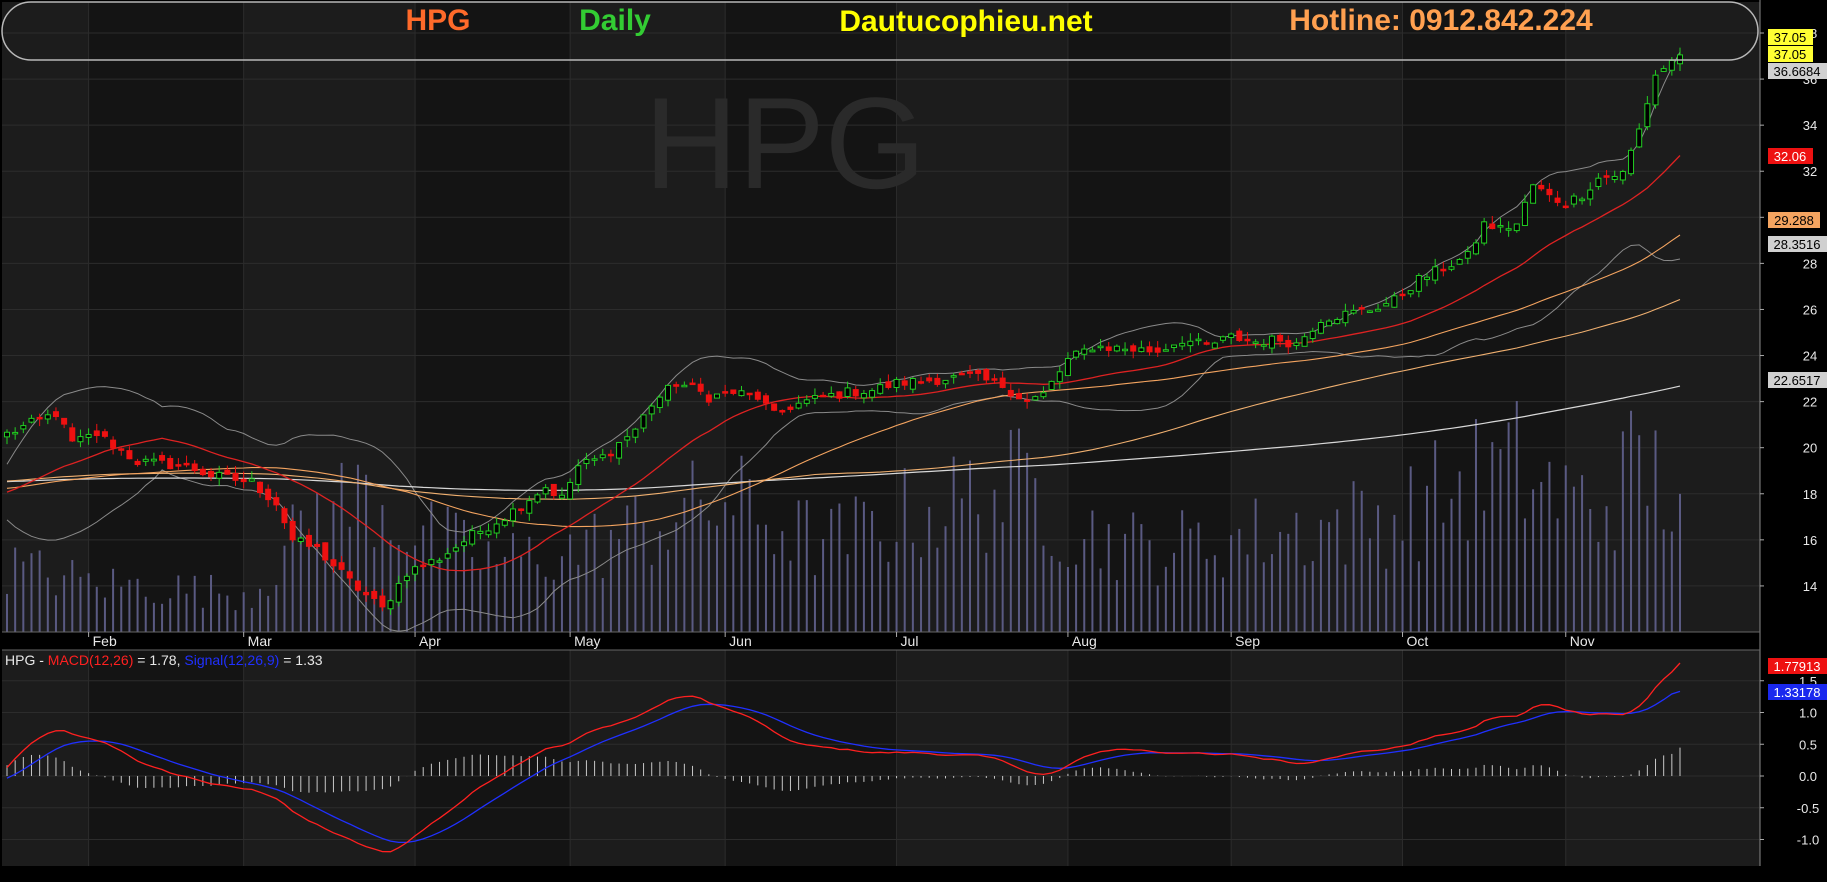 Image resolution: width=1827 pixels, height=882 pixels. Describe the element at coordinates (231, 660) in the screenshot. I see `macd-legend-signal-label: Signal(12,26,9)` at that location.